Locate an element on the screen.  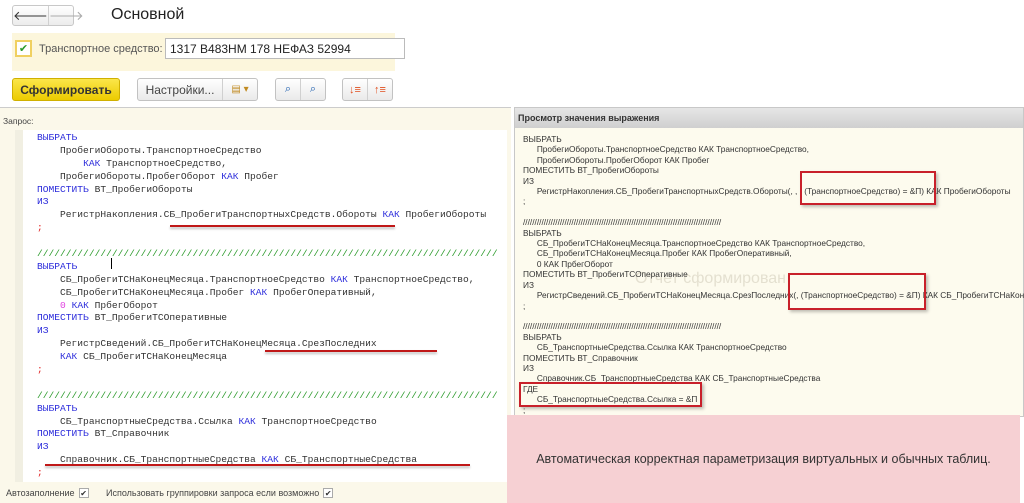
search-group: ⌕ ⌕ is located at coordinates (300, 89).